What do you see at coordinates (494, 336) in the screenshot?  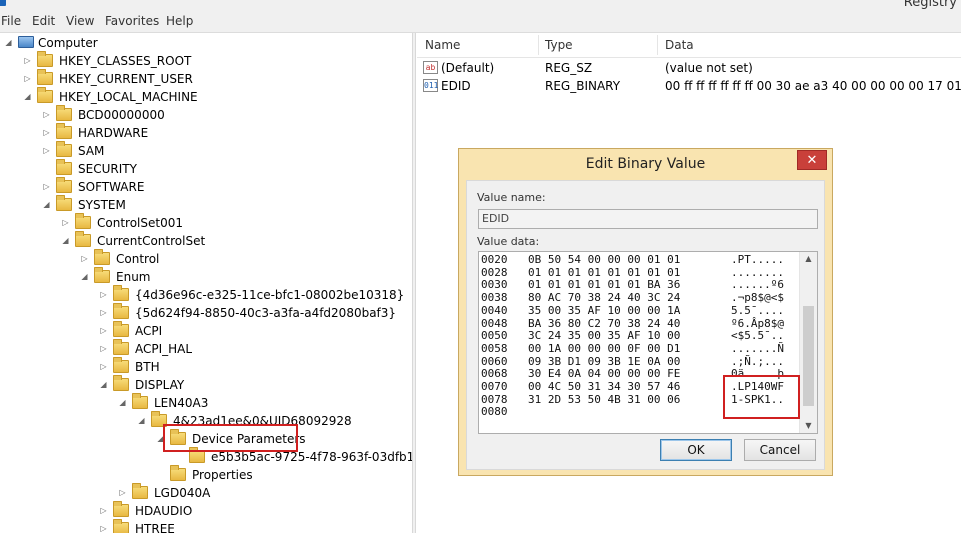 I see `hex-addr: 0050` at bounding box center [494, 336].